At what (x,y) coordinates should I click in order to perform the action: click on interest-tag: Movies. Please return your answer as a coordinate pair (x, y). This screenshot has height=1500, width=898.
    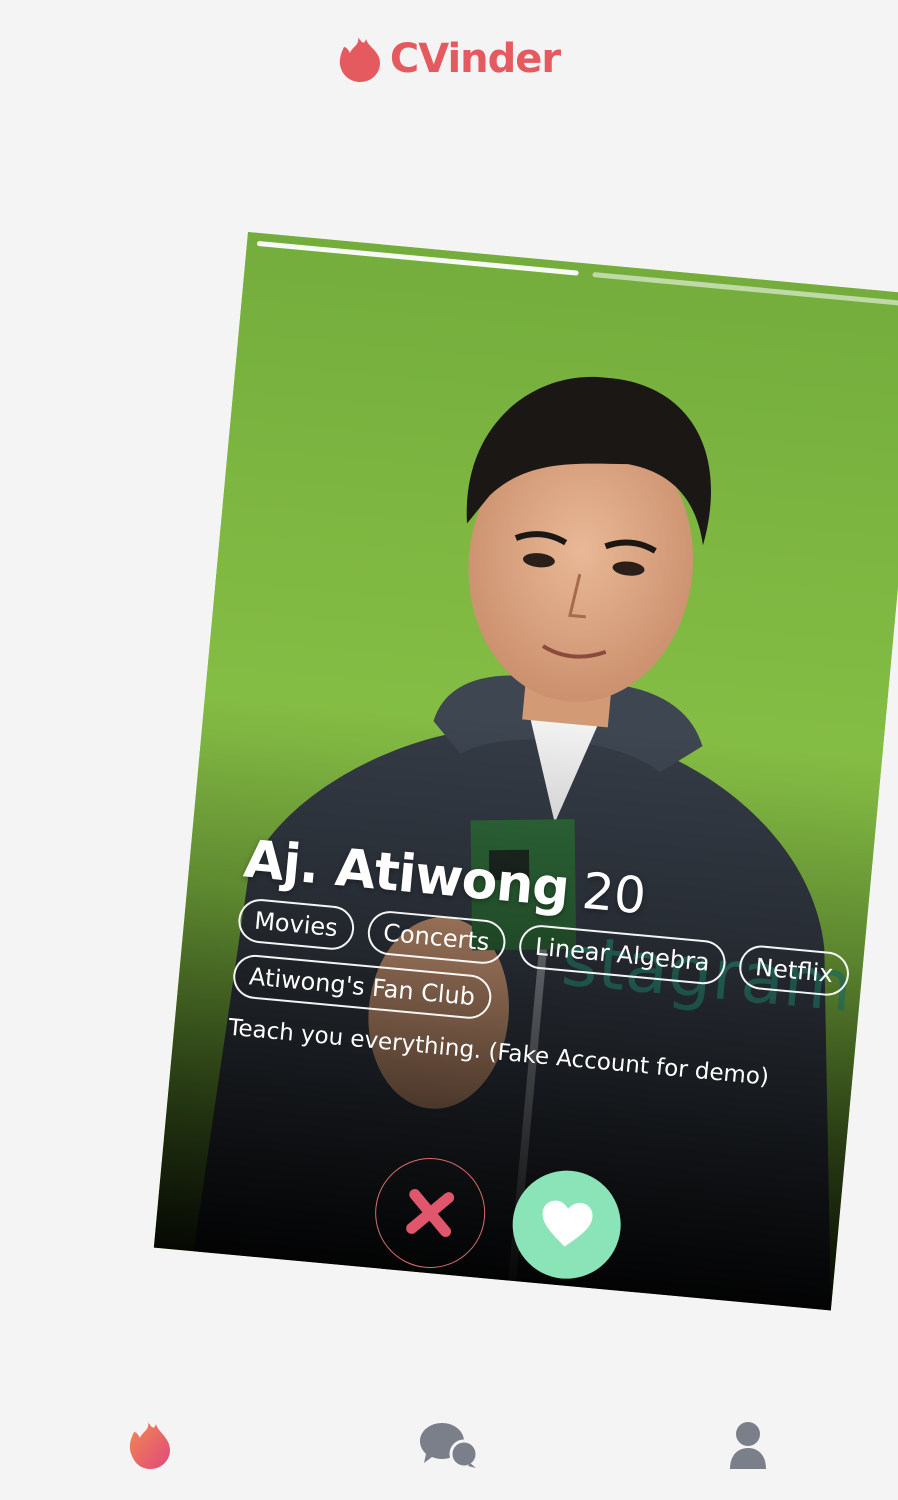
    Looking at the image, I should click on (296, 924).